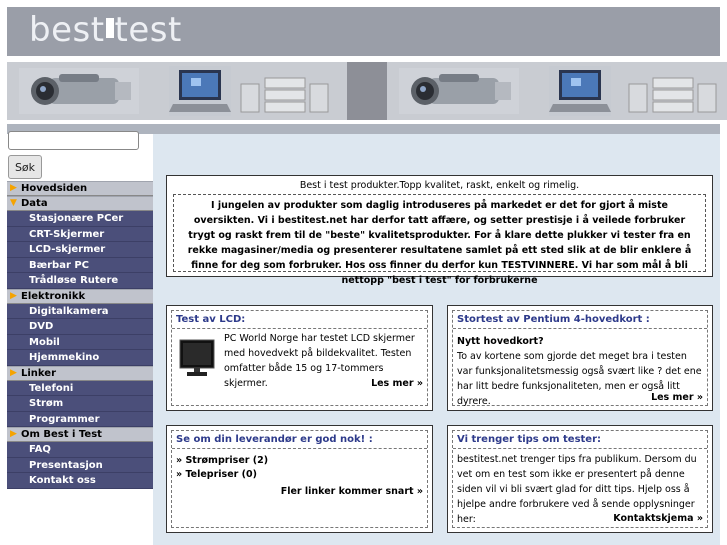  Describe the element at coordinates (80, 373) in the screenshot. I see `sidebar-section-linker: ▶ Linker` at that location.